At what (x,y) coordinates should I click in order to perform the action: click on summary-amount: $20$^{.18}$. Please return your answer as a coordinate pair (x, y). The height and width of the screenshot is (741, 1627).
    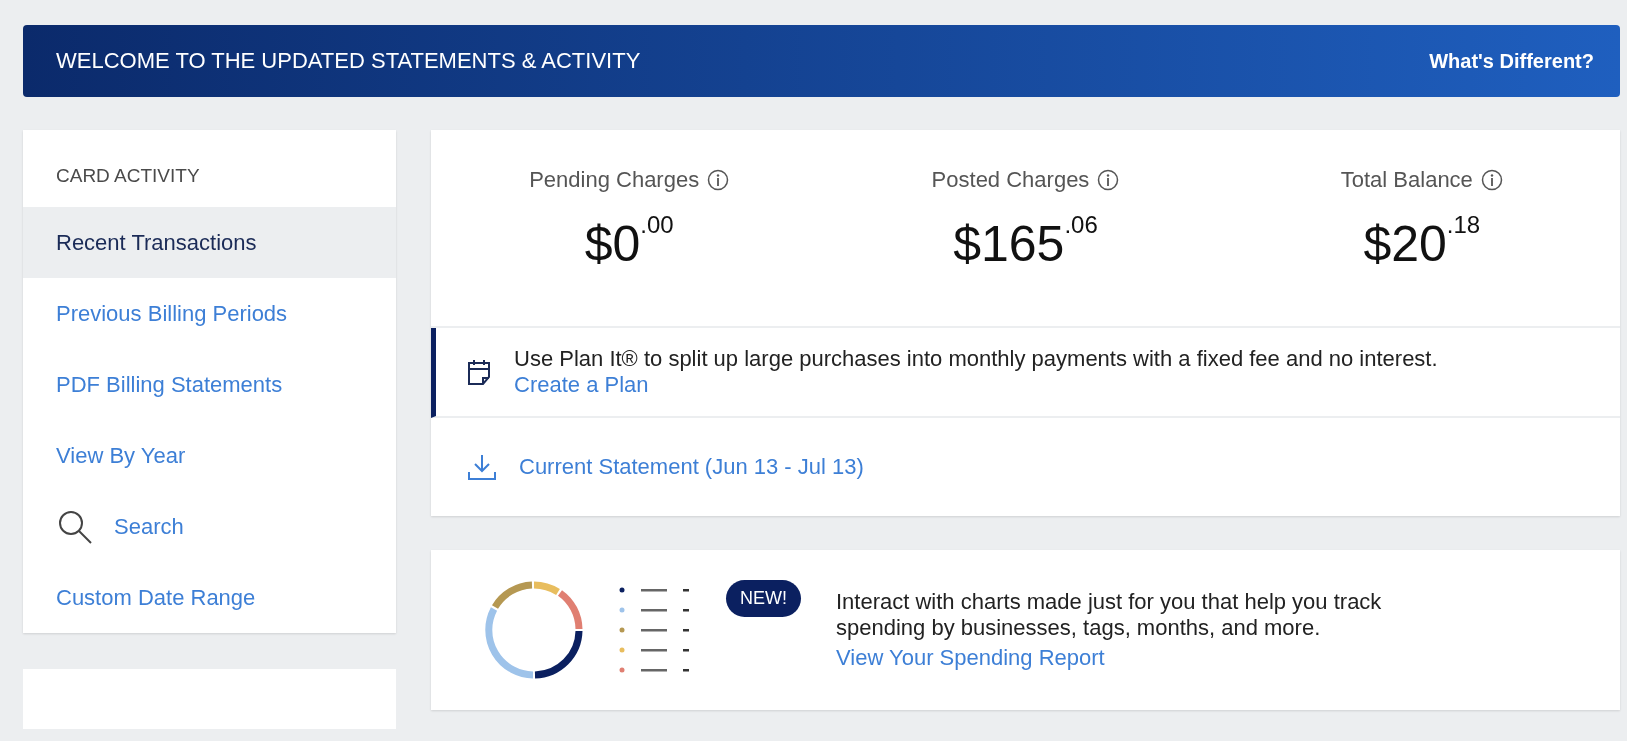
    Looking at the image, I should click on (1422, 244).